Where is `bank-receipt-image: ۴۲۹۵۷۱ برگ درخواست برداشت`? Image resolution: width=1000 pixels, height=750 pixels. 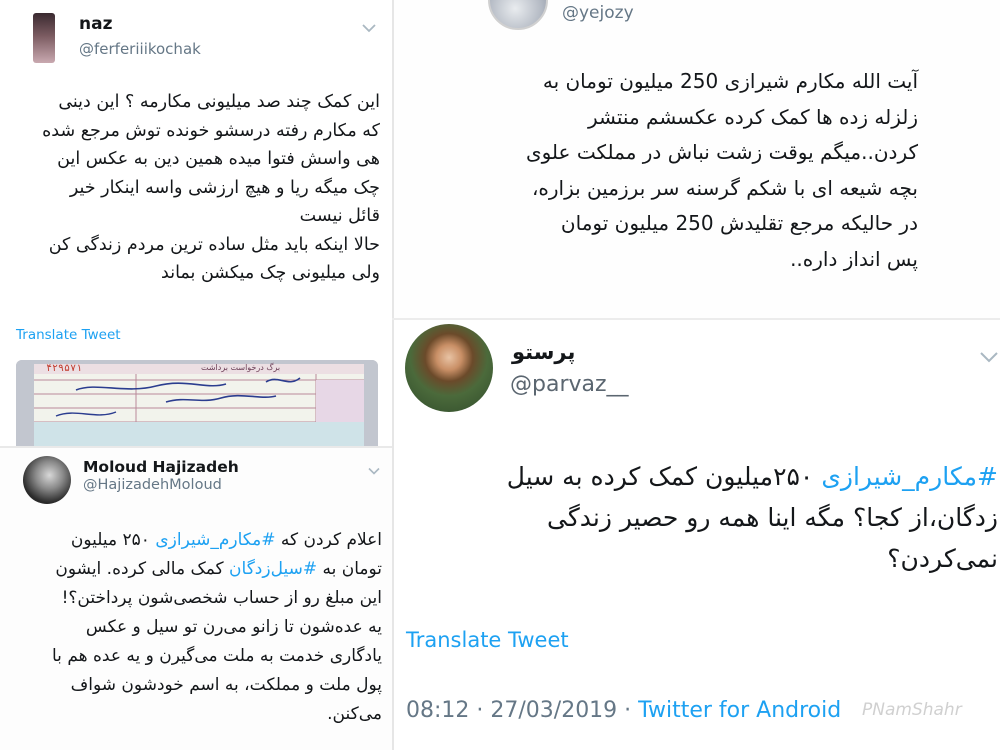
bank-receipt-image: ۴۲۹۵۷۱ برگ درخواست برداشت is located at coordinates (197, 403).